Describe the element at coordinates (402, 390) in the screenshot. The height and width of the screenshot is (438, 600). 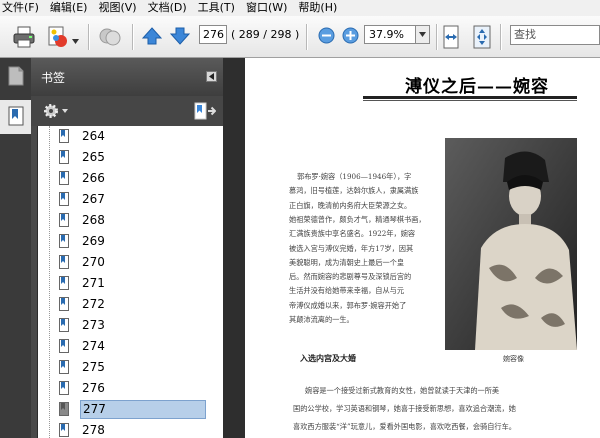
I see `text-line: 婉容是一个接受过新式教育的女性，她曾就读于天津的一所美` at that location.